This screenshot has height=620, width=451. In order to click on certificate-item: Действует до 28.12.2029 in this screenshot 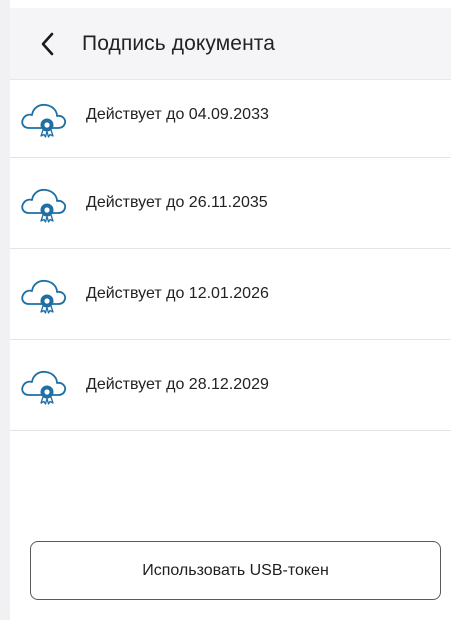, I will do `click(230, 385)`.